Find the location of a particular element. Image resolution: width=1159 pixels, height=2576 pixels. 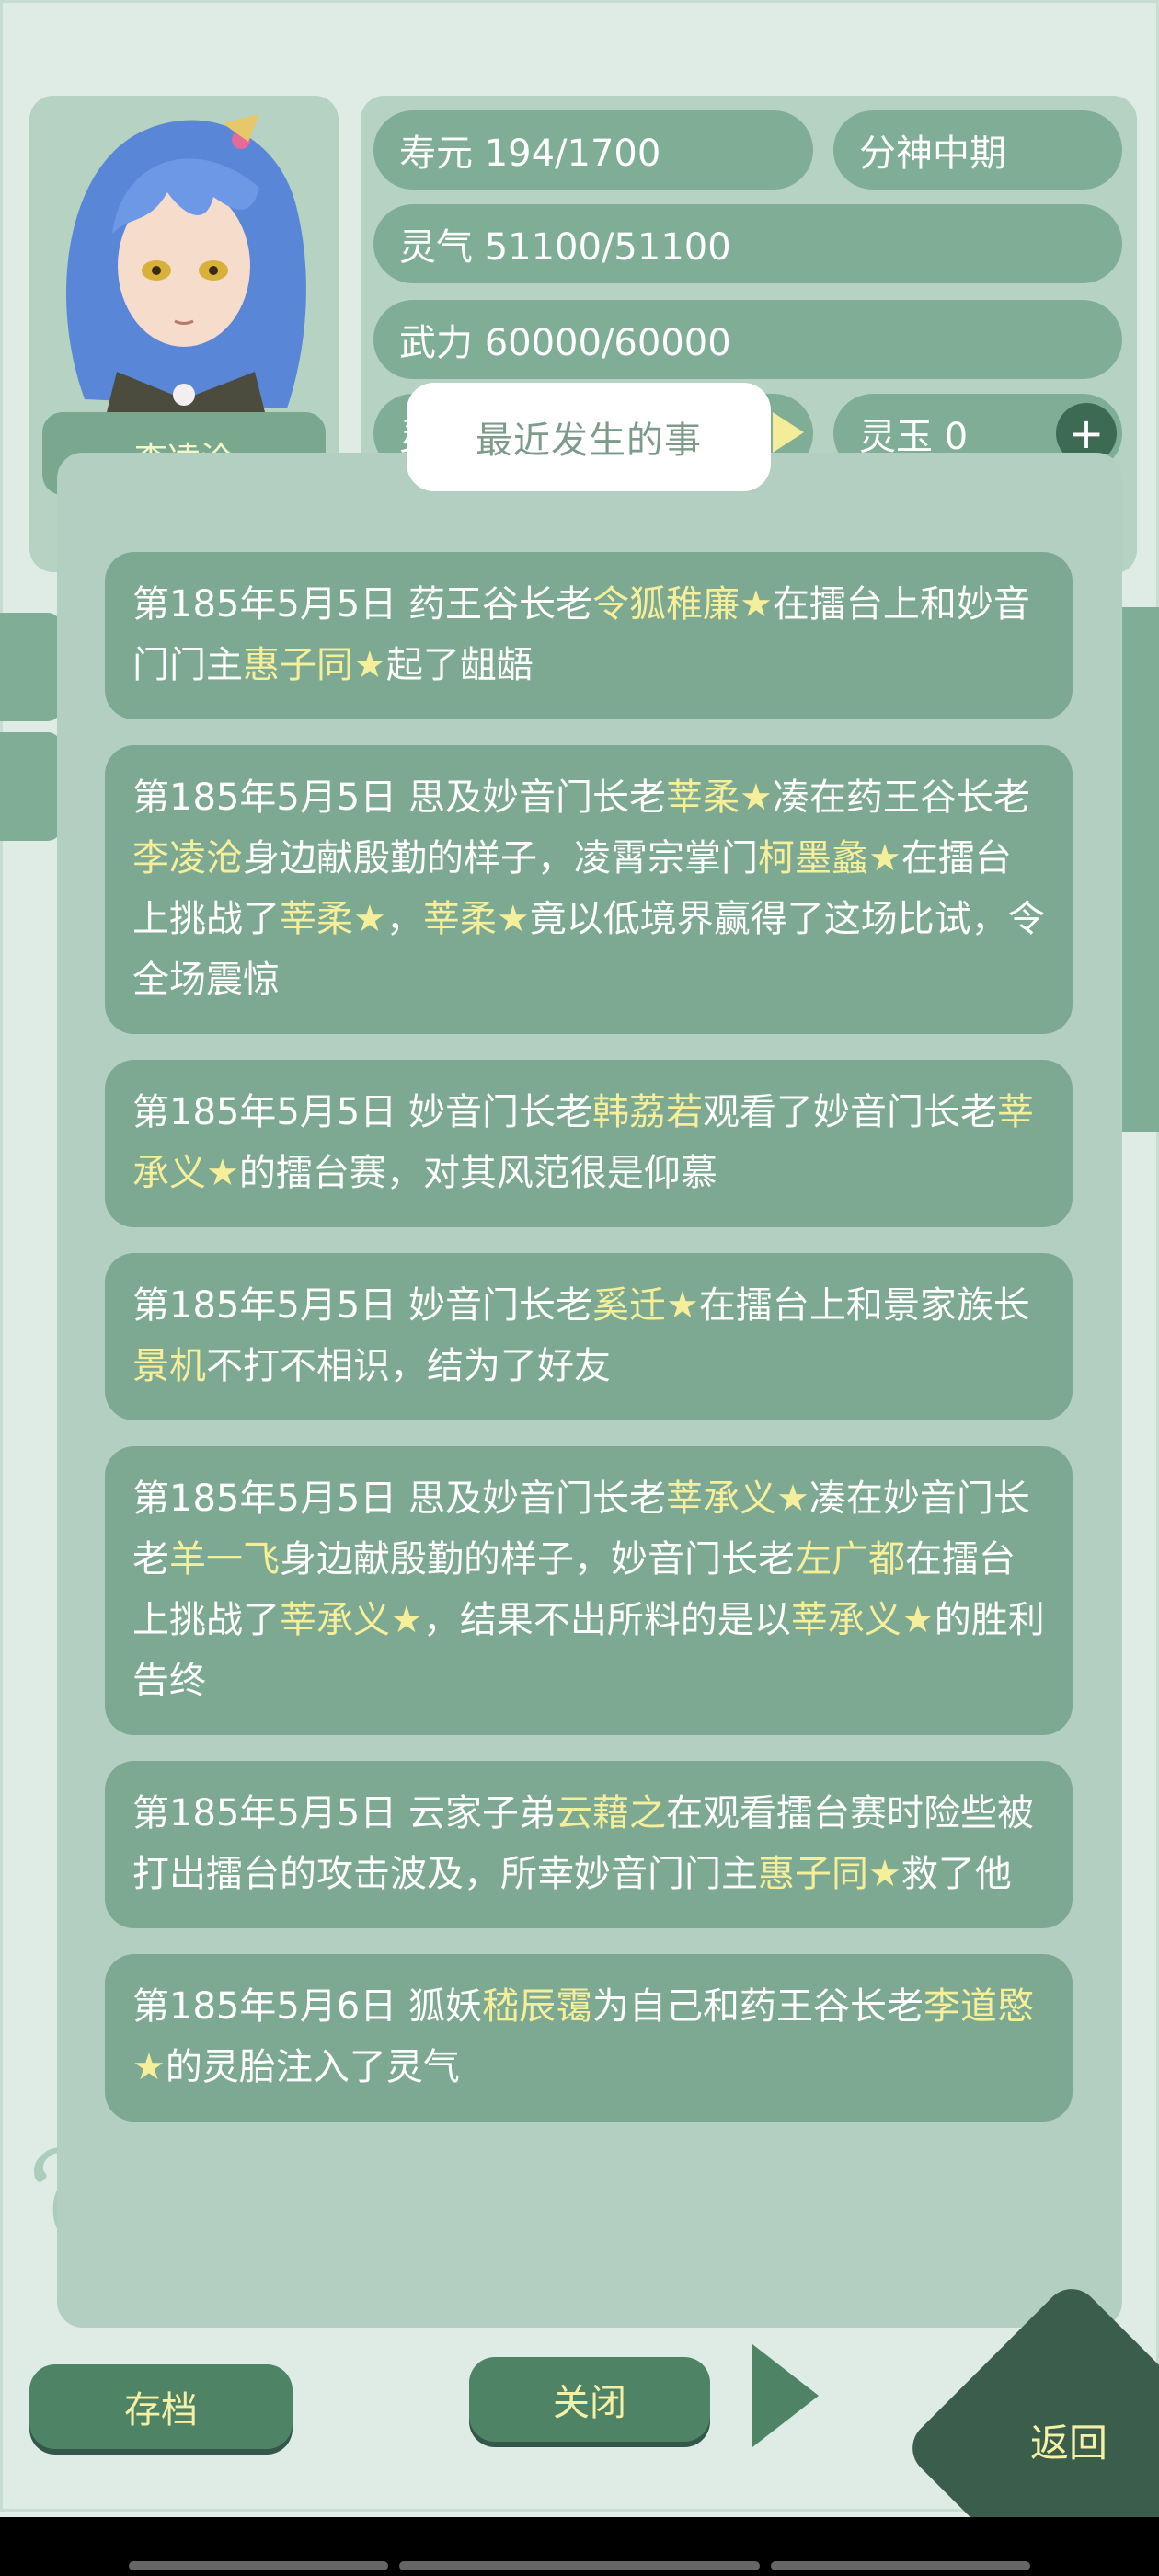

save-button: 存档 is located at coordinates (161, 2406).